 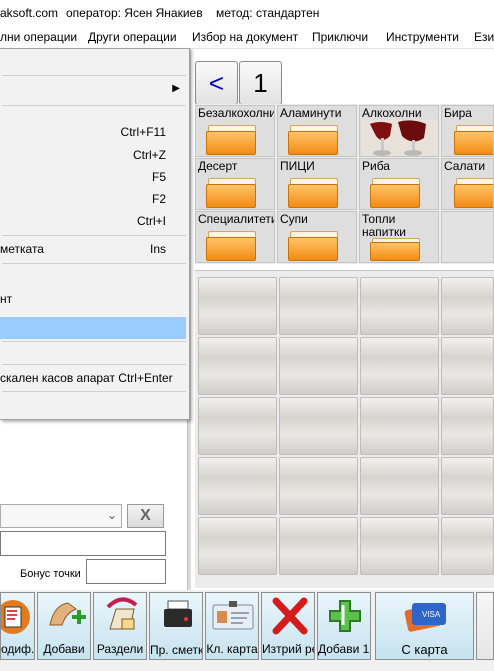 I want to click on hand-add-icon, so click(x=67, y=614).